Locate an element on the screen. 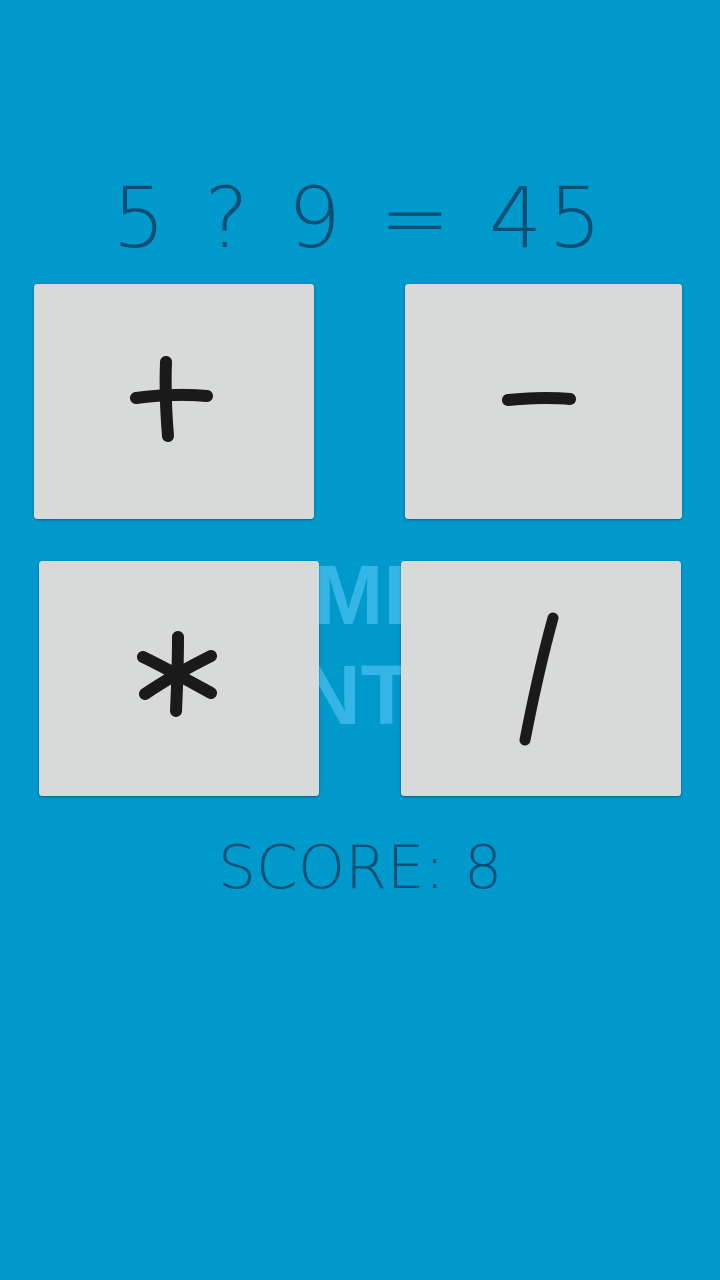  asterisk-icon is located at coordinates (177, 673).